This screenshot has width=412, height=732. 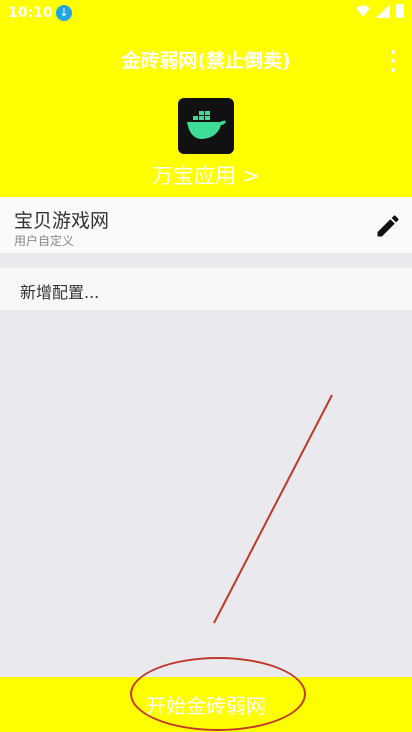 I want to click on signal-icon, so click(x=383, y=11).